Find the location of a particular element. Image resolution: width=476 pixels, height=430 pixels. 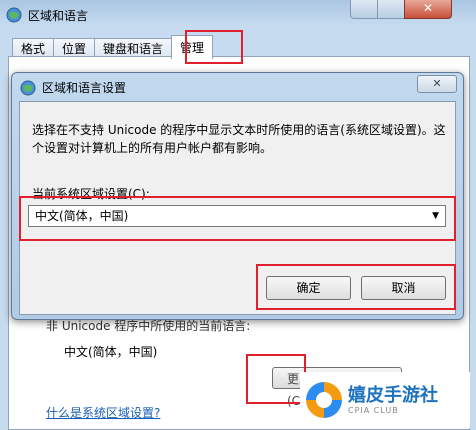

dialog-titlebar: 区域和语言设置 is located at coordinates (73, 87).